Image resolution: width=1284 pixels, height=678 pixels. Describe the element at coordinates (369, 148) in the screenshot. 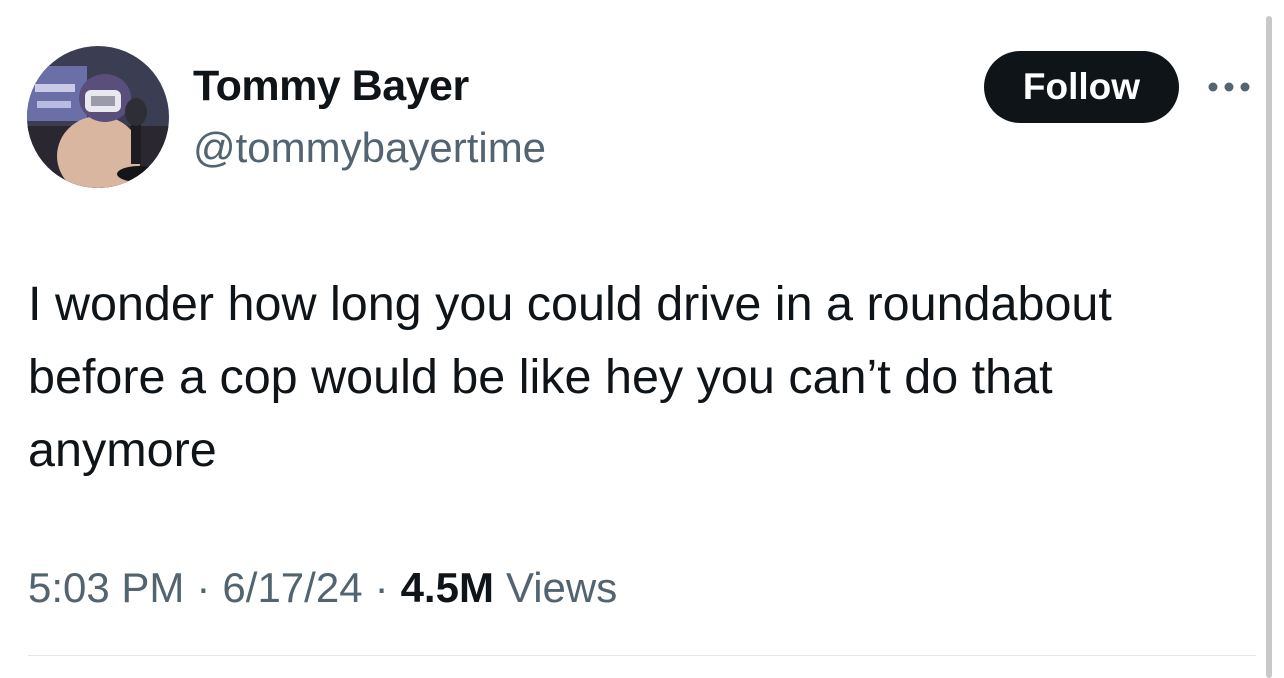

I see `author-handle: @tommybayertime` at that location.